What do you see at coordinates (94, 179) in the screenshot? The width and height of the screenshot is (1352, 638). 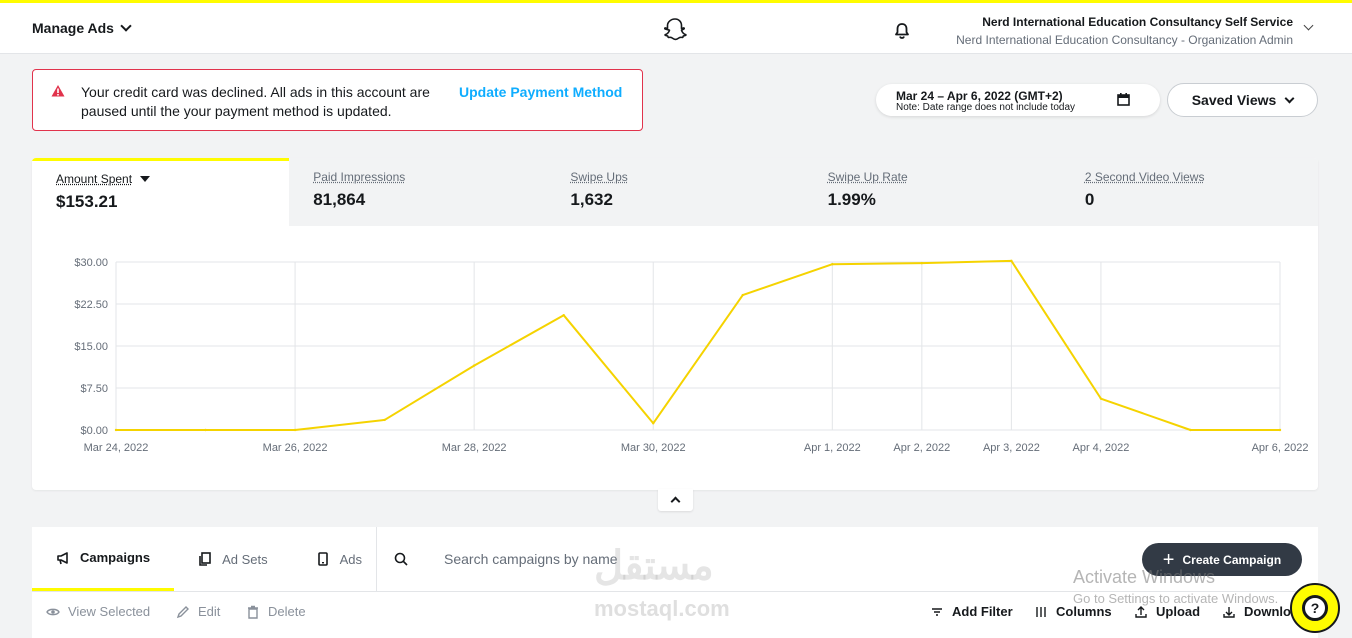 I see `metric-label: Amount Spent` at bounding box center [94, 179].